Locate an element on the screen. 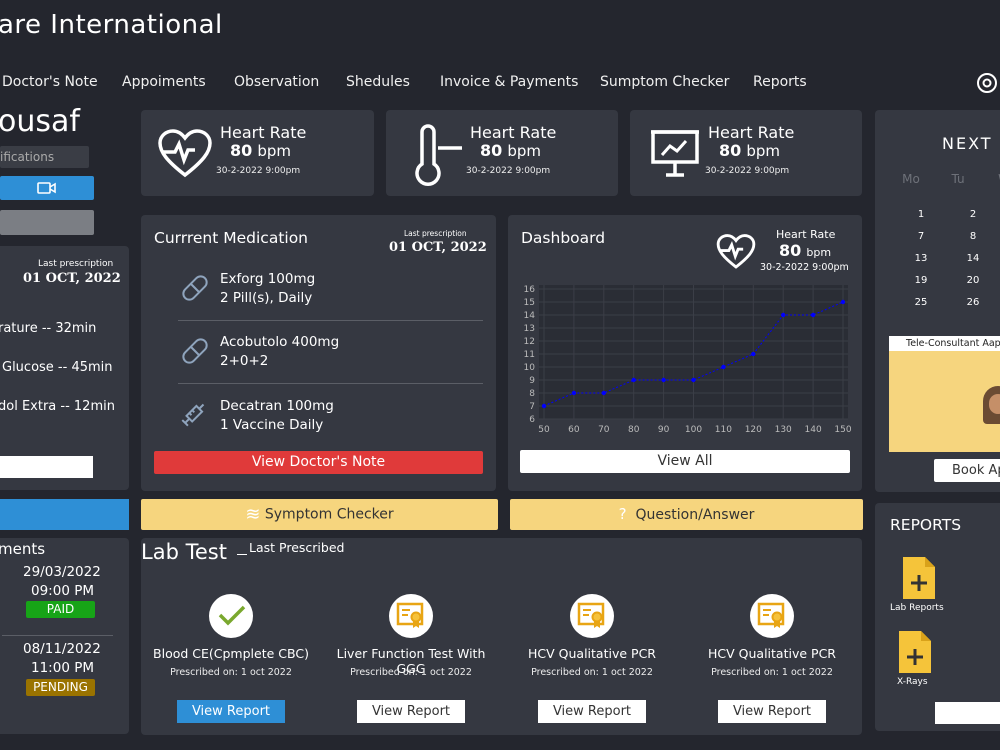 The image size is (1000, 750). calendar-title: NEXT is located at coordinates (967, 143).